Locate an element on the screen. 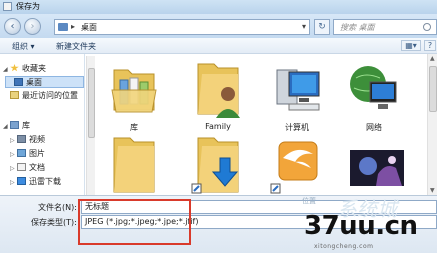 The height and width of the screenshot is (253, 437). sidebar-item-libraries: ◢ 库 is located at coordinates (43, 126).